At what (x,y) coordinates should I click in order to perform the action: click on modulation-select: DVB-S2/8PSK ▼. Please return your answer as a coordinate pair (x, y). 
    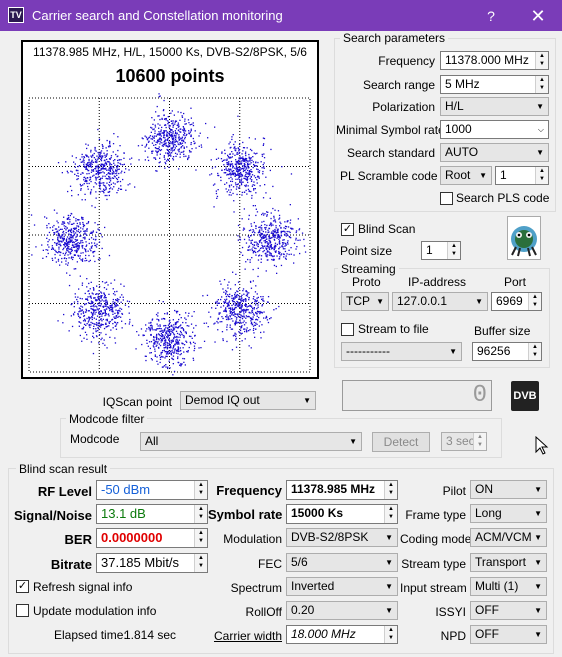
    Looking at the image, I should click on (342, 537).